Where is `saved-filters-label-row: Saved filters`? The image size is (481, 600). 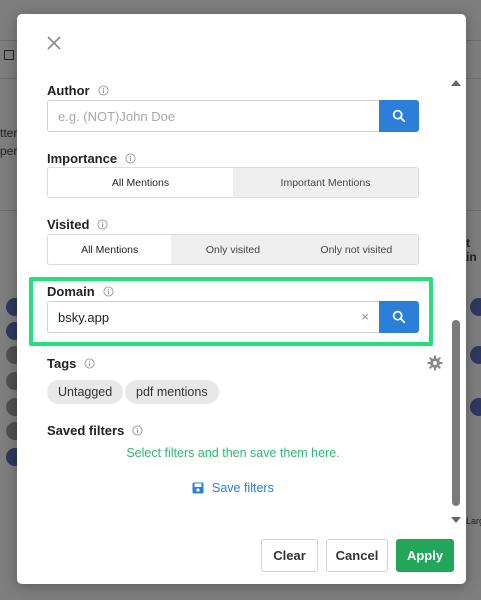
saved-filters-label-row: Saved filters is located at coordinates (95, 430).